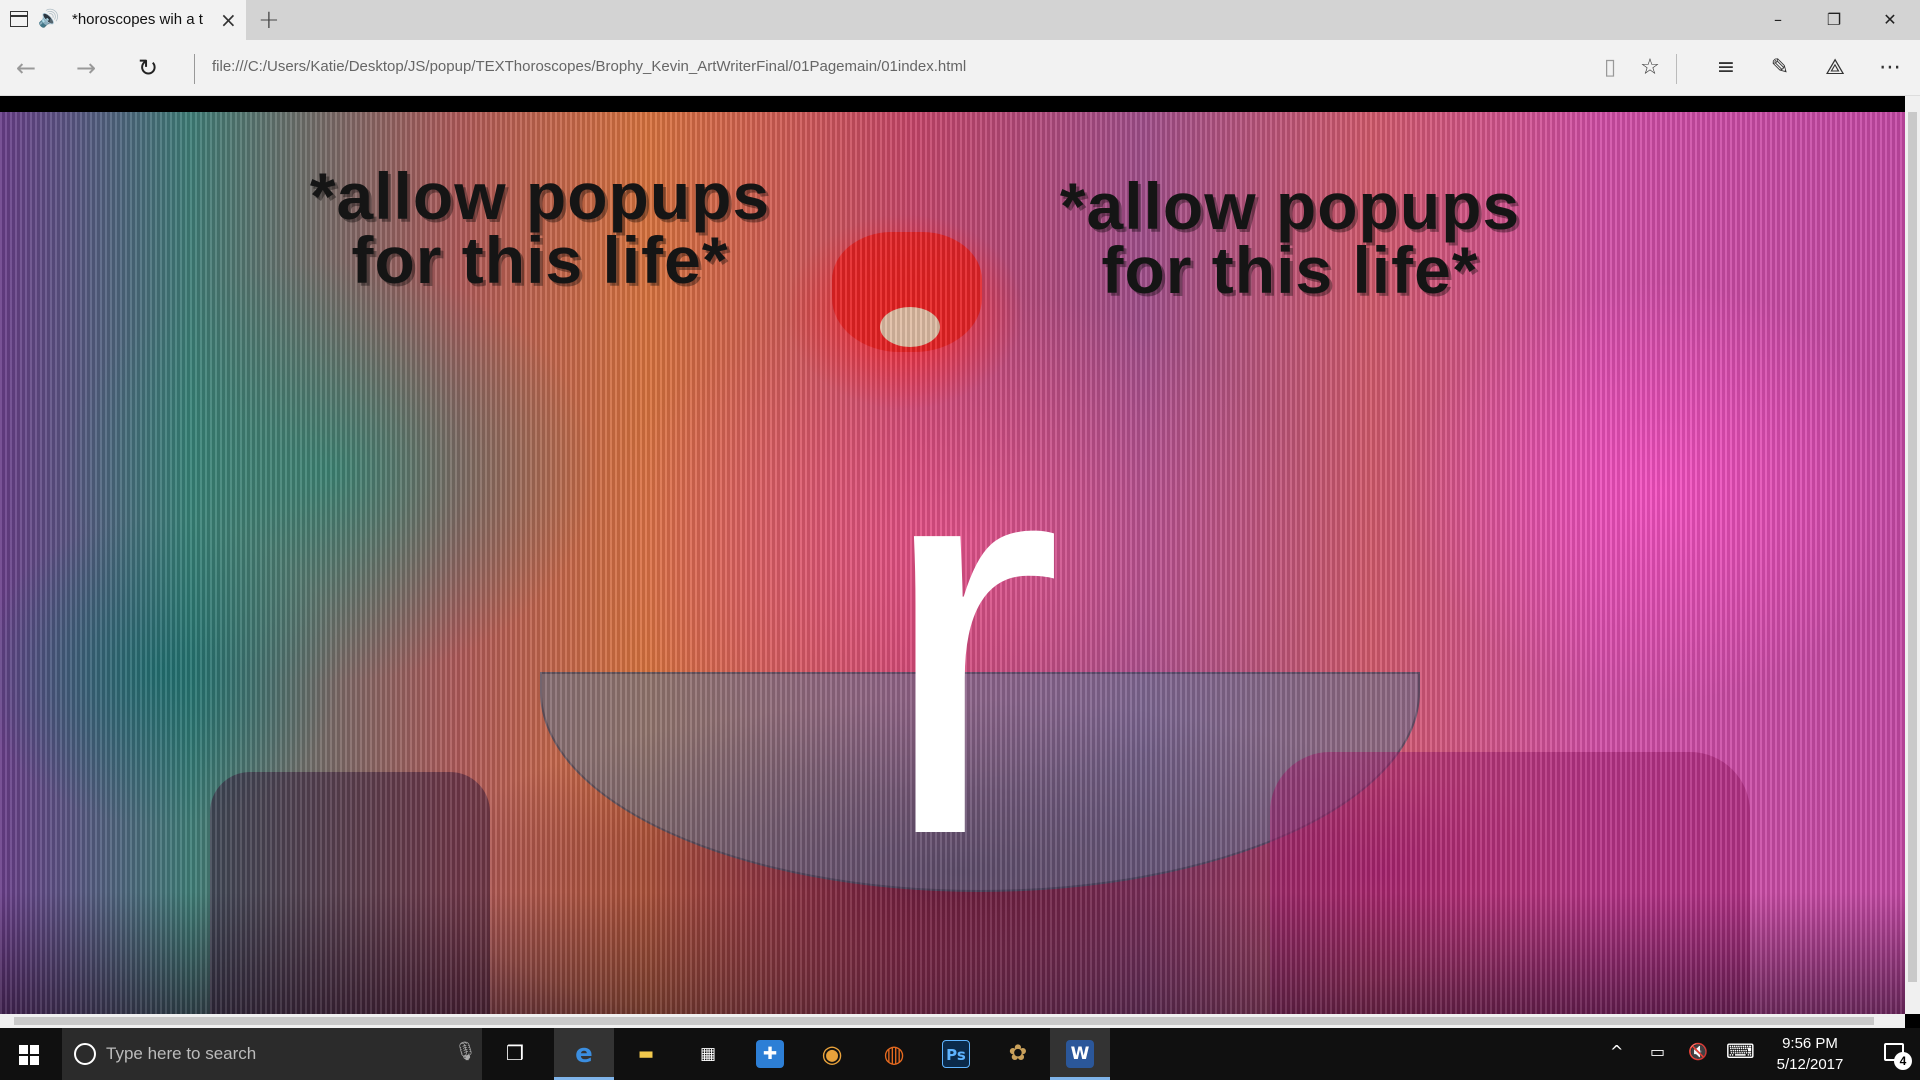 Image resolution: width=1920 pixels, height=1080 pixels. What do you see at coordinates (1890, 20) in the screenshot?
I see `close-window-button: ✕` at bounding box center [1890, 20].